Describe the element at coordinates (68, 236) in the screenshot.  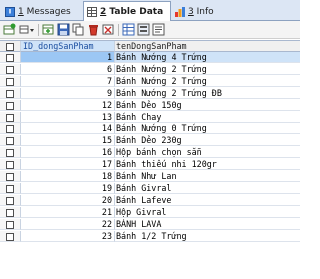
I see `cell-id: 23` at that location.